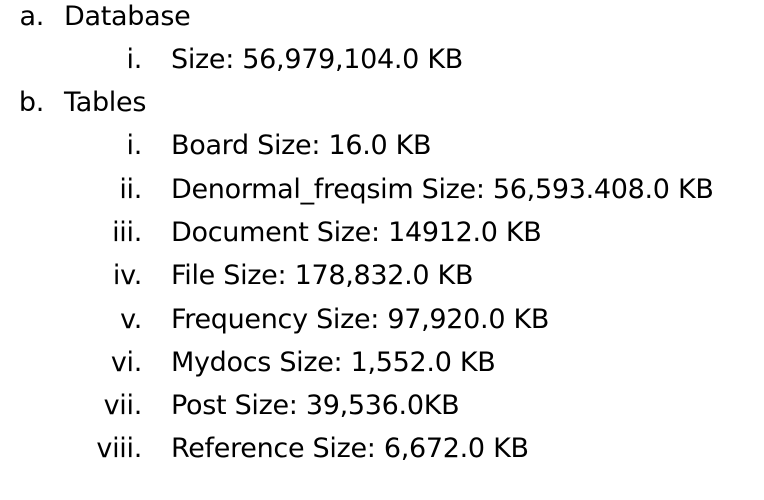 This screenshot has height=500, width=764. What do you see at coordinates (123, 405) in the screenshot?
I see `list-marker: vii.` at bounding box center [123, 405].